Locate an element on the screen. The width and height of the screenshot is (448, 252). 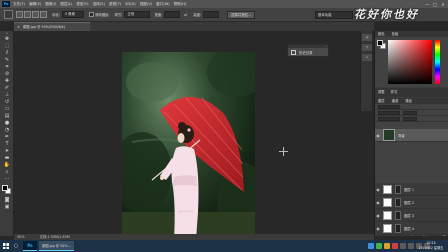
type-tool-icon: T is located at coordinates (7, 144).